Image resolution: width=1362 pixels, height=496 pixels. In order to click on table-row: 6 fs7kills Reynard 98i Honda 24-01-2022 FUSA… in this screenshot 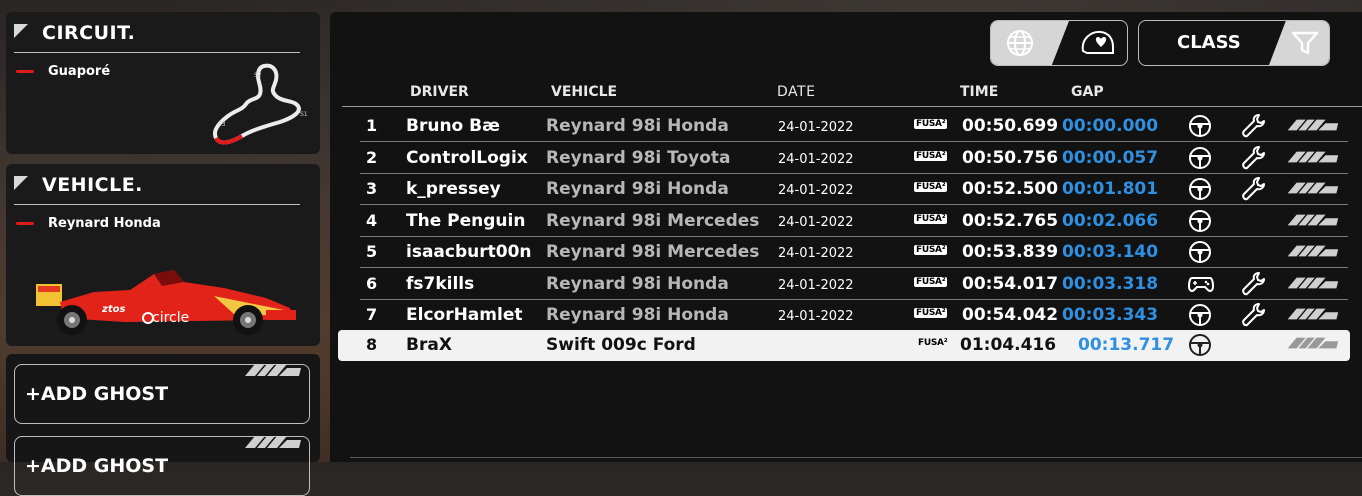, I will do `click(854, 284)`.